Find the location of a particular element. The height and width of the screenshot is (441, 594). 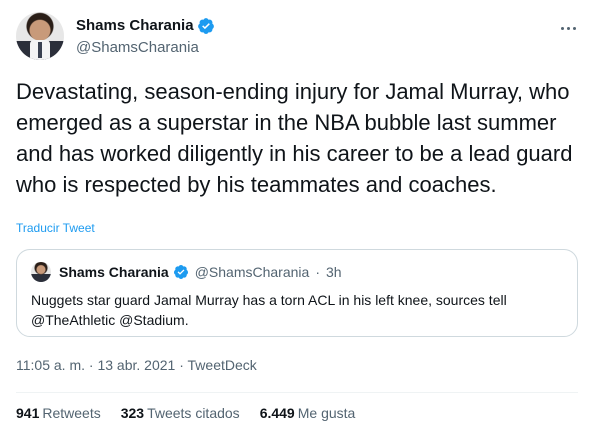

author-handle: @ShamsCharania is located at coordinates (145, 48).